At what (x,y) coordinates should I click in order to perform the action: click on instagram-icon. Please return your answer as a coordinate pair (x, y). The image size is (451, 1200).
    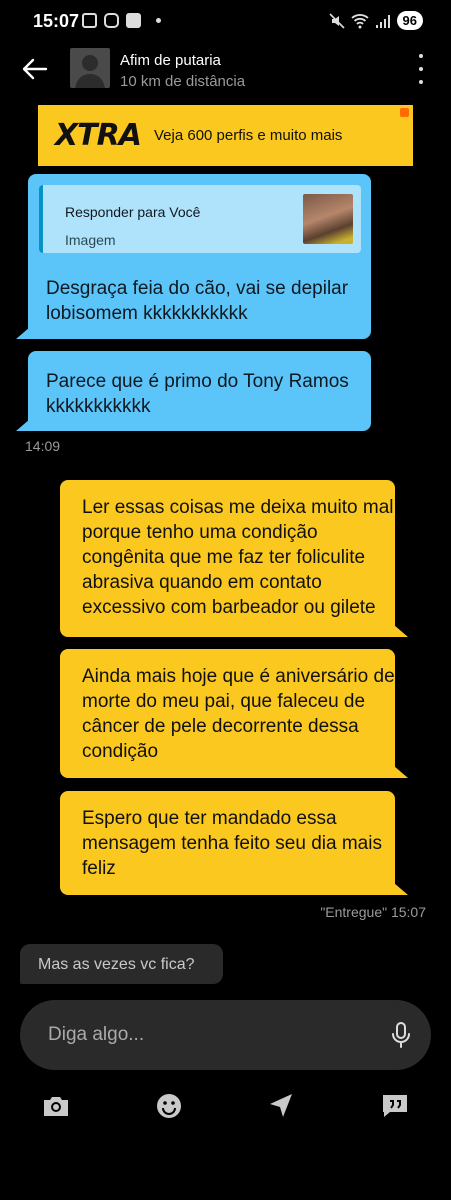
    Looking at the image, I should click on (111, 20).